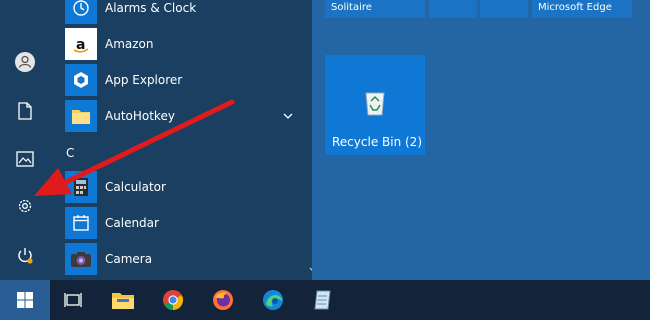 Image resolution: width=650 pixels, height=320 pixels. I want to click on start-button, so click(25, 300).